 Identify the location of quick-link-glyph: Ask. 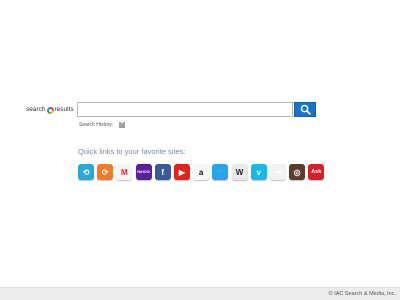
(316, 172).